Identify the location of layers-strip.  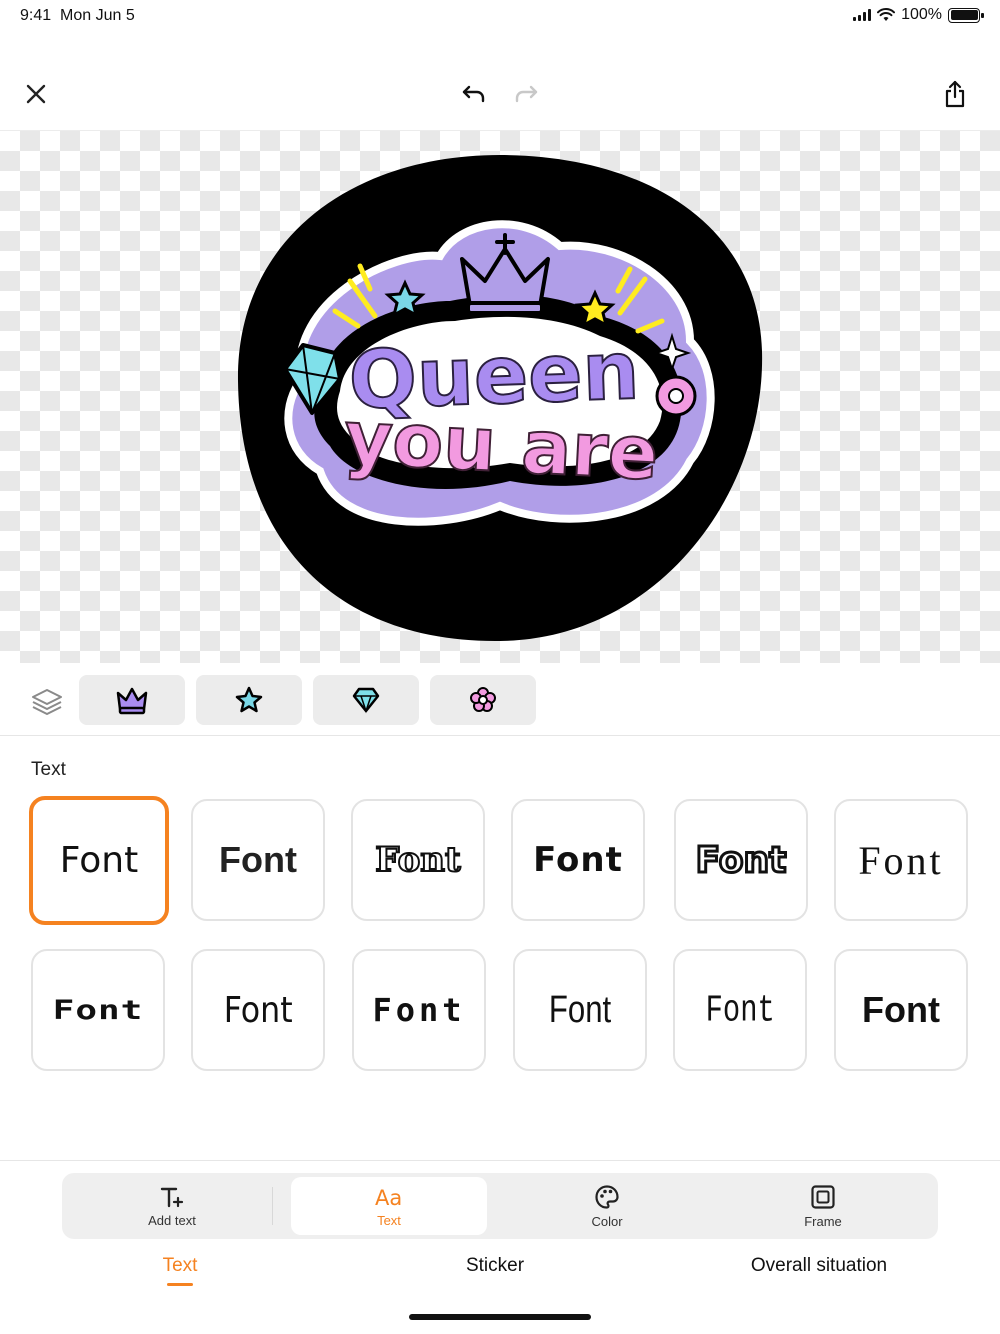
(500, 700).